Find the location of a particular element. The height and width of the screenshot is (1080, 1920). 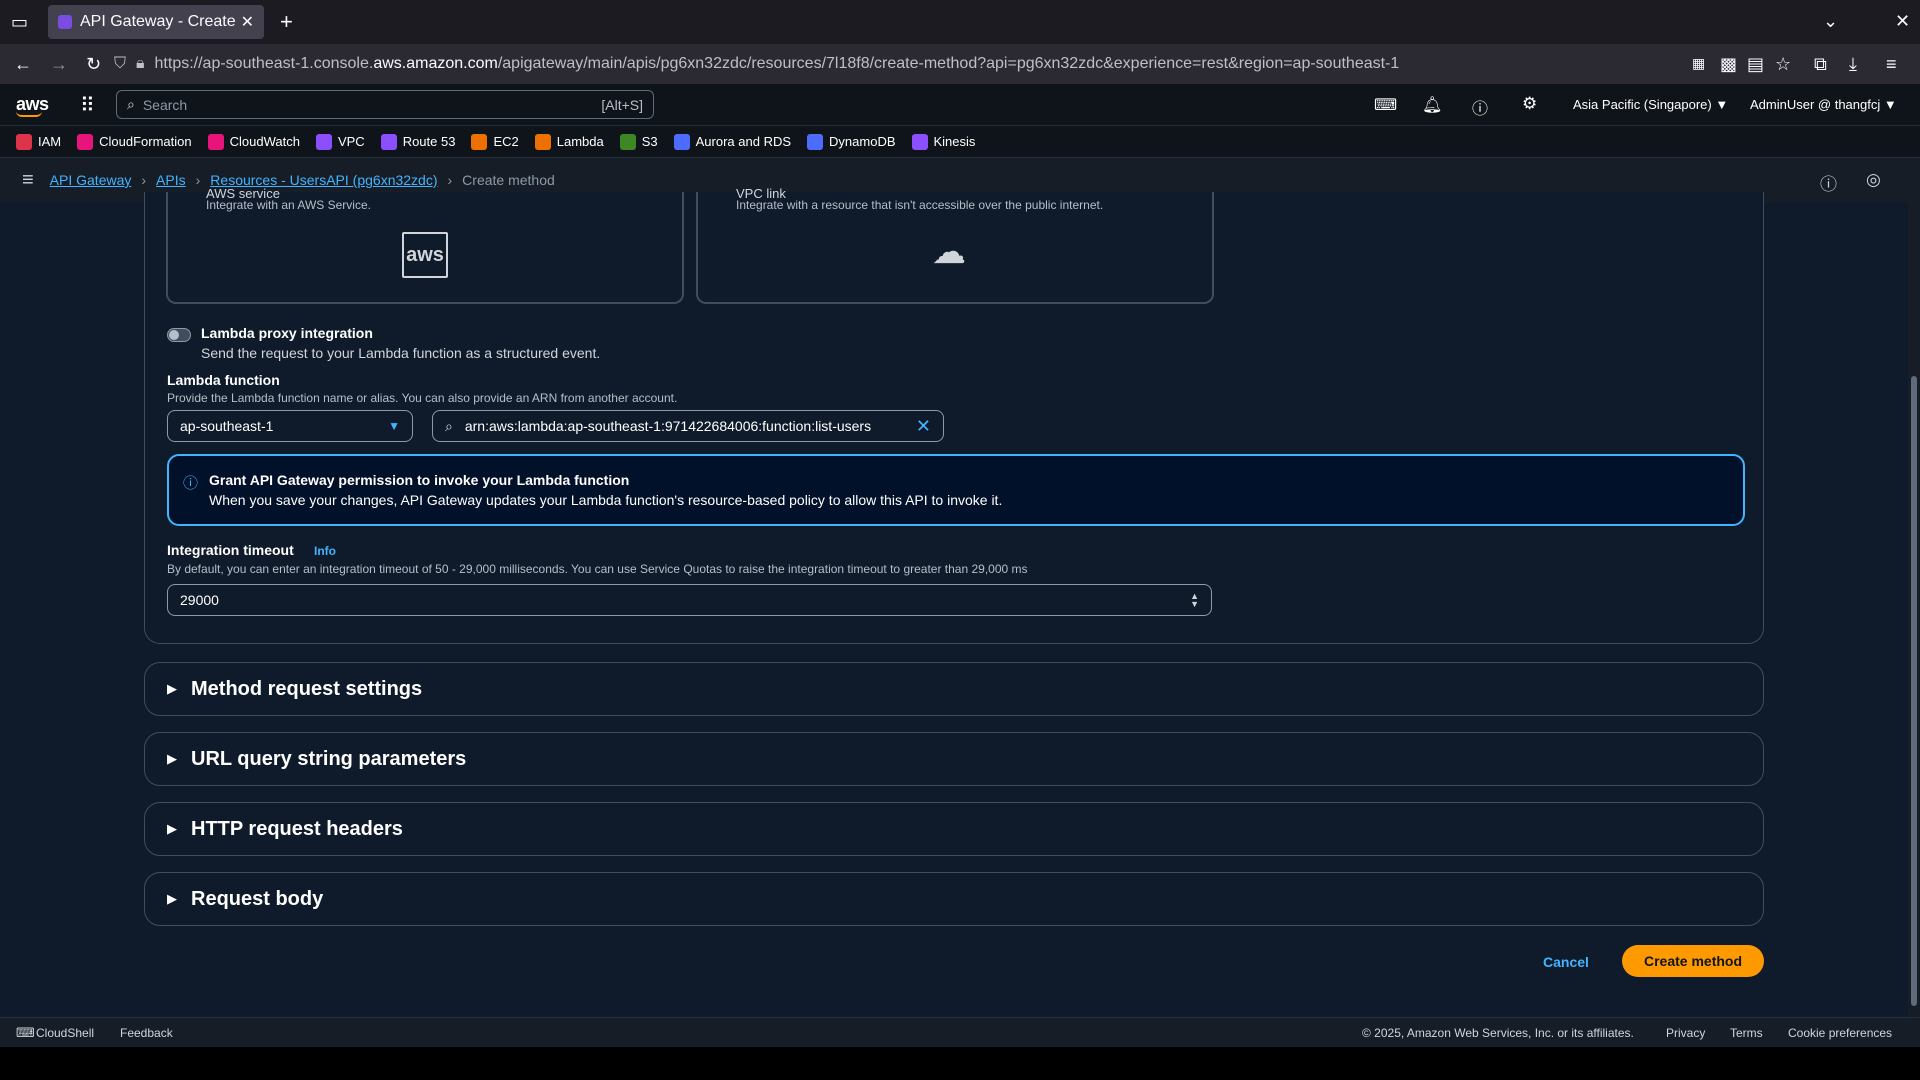

lambda-region-select: ap-southeast-1 ▼ is located at coordinates (290, 426).